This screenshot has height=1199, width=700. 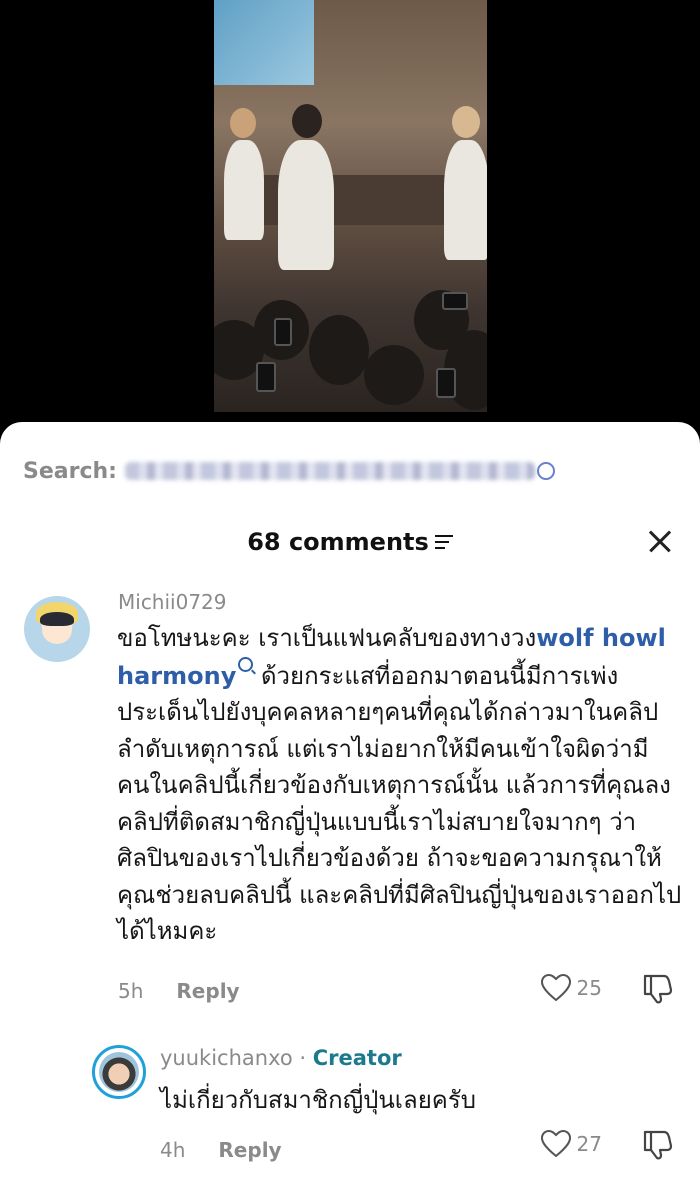 What do you see at coordinates (589, 988) in the screenshot?
I see `like-count: 25` at bounding box center [589, 988].